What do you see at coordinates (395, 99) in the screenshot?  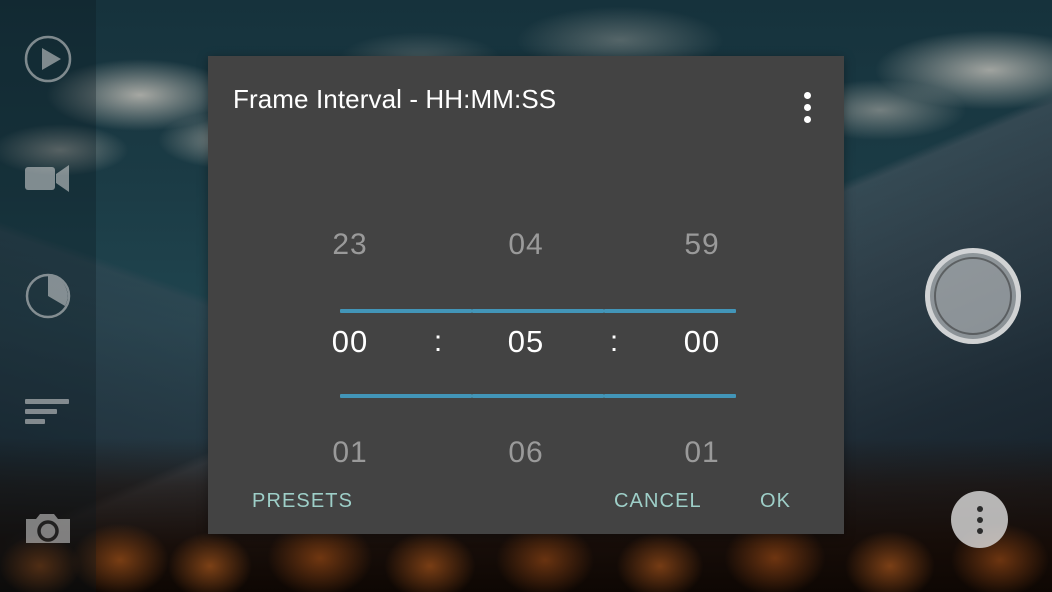 I see `dialog-title: Frame Interval - HH:MM:SS` at bounding box center [395, 99].